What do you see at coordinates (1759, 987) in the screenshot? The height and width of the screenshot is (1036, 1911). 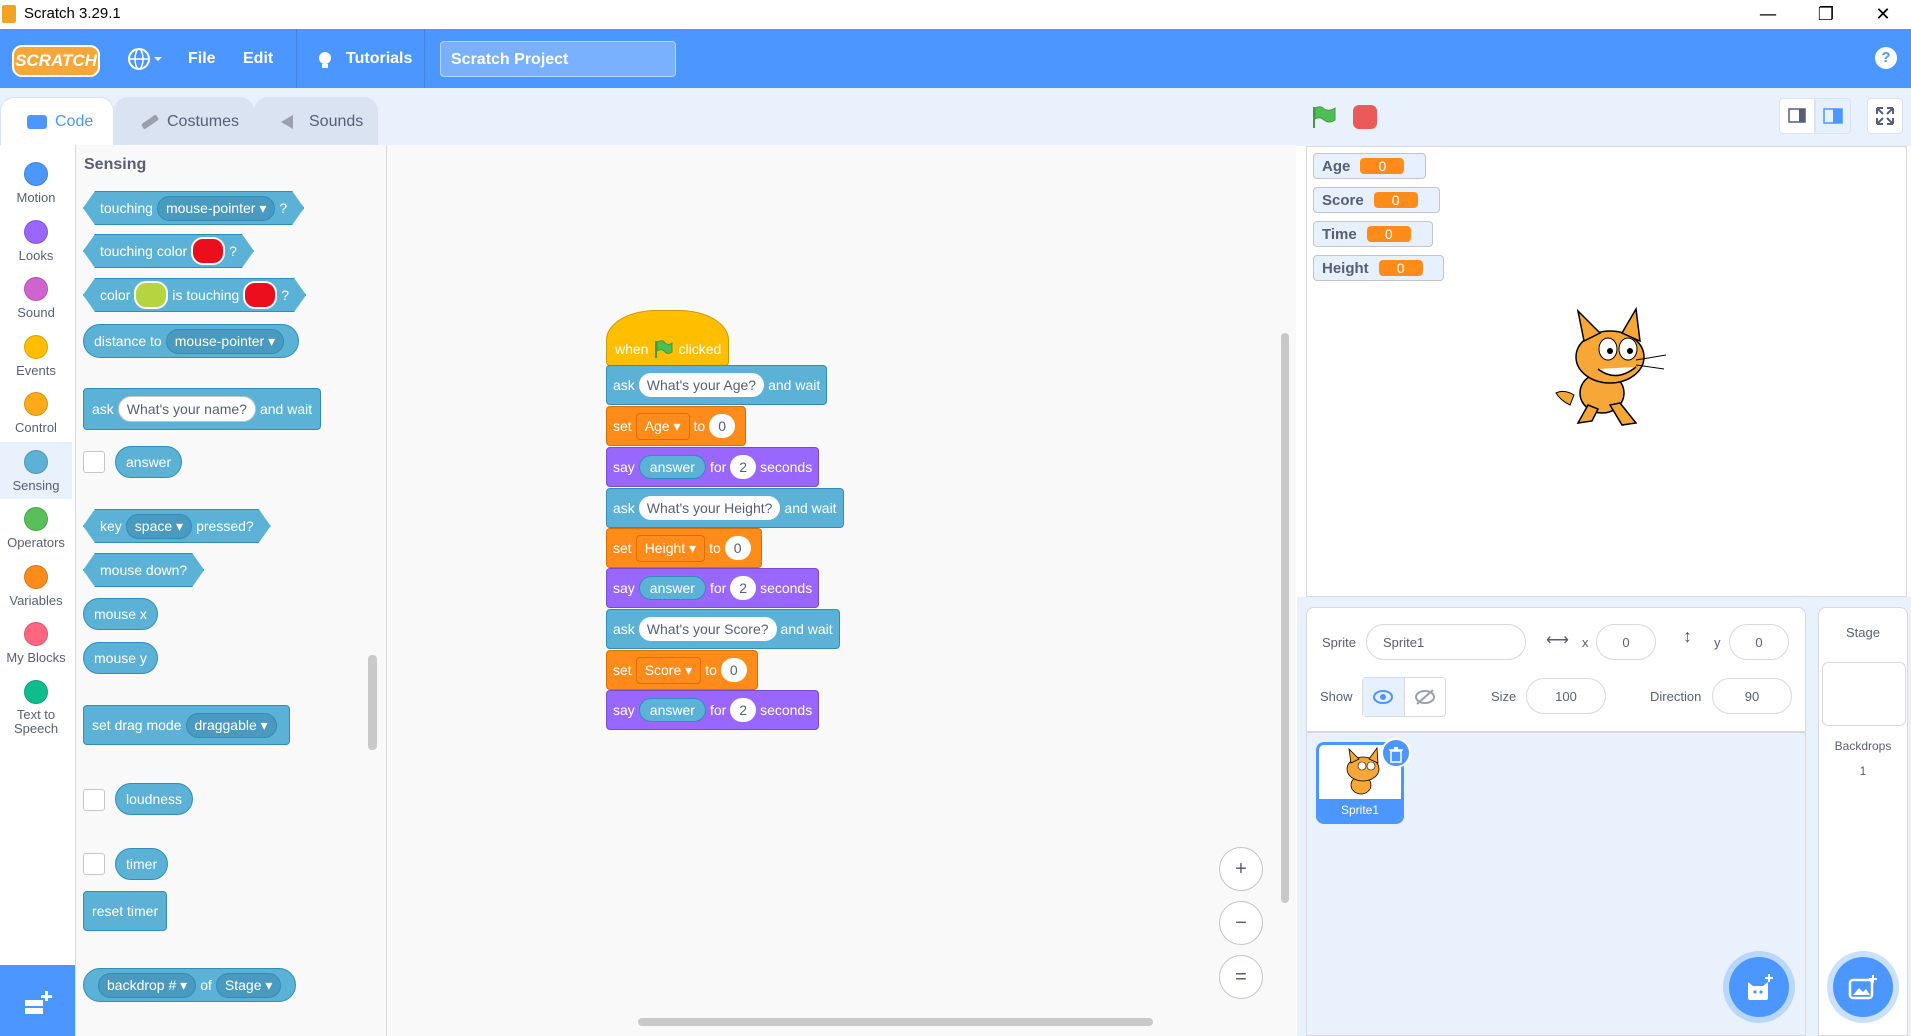 I see `choose-sprite-button` at bounding box center [1759, 987].